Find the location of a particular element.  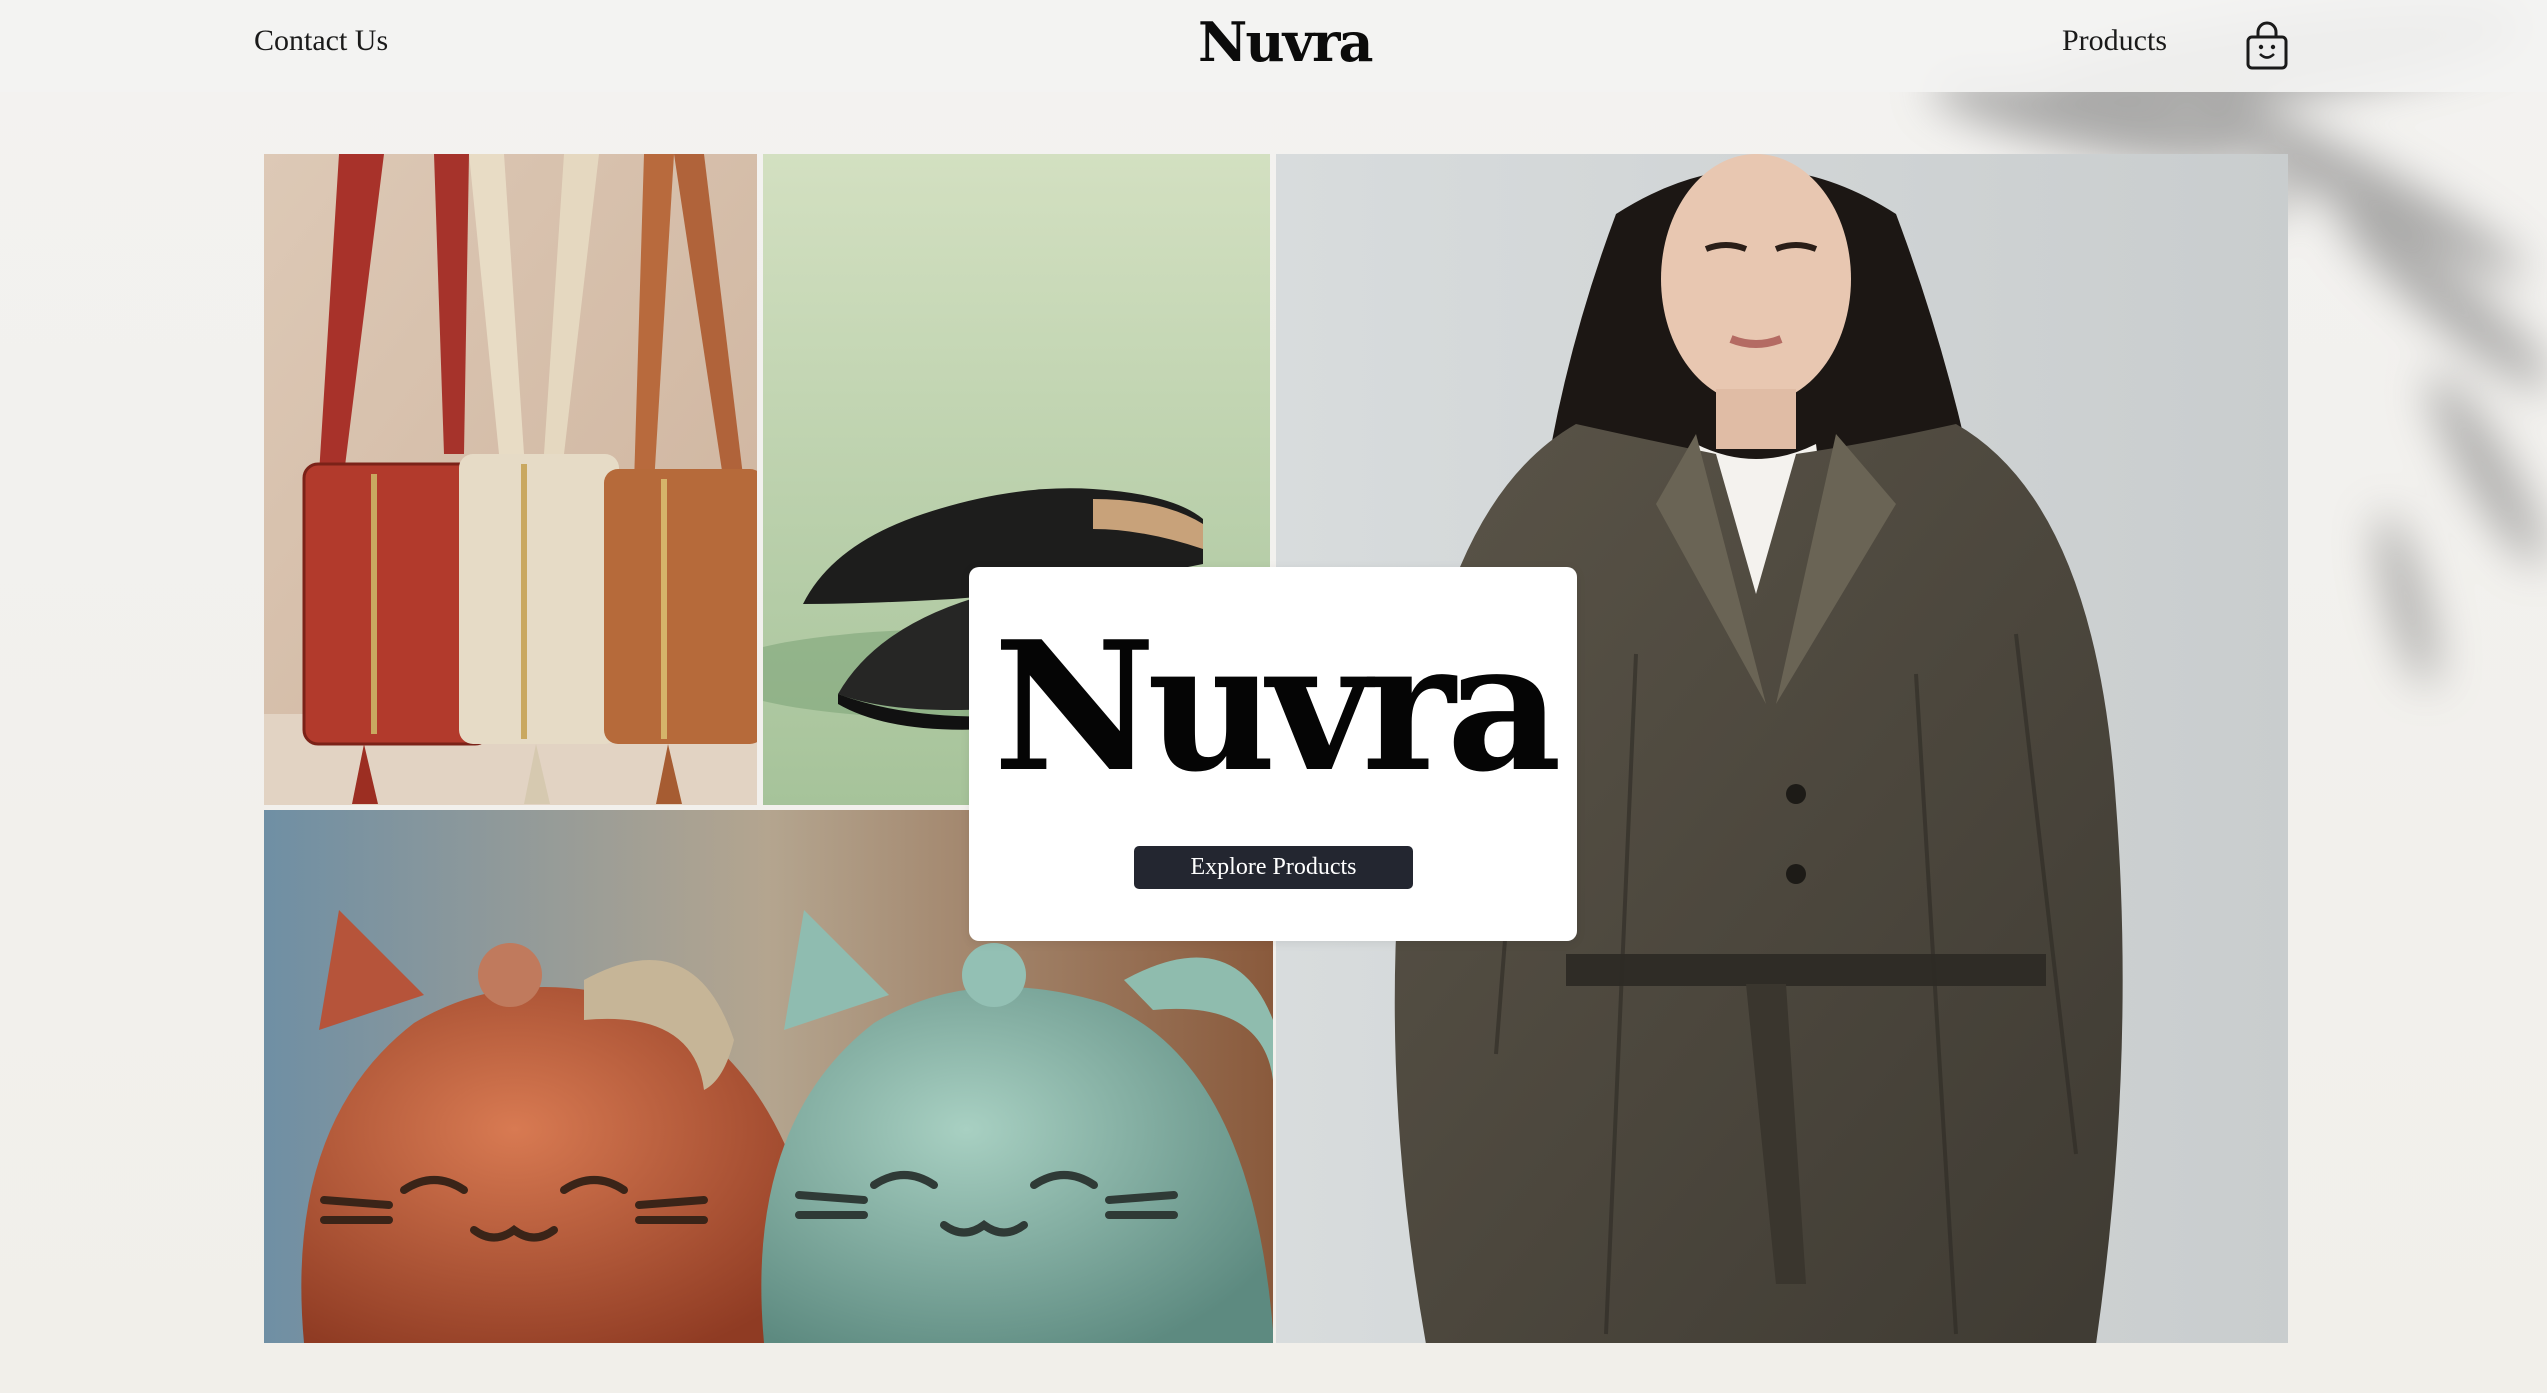

hero-card: Nuvra Explore Products is located at coordinates (1273, 754).